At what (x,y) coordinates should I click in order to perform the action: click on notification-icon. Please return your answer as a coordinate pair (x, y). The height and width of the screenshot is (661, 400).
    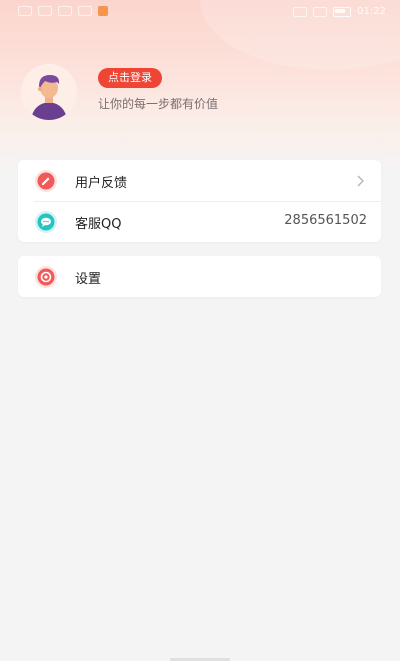
    Looking at the image, I should click on (85, 11).